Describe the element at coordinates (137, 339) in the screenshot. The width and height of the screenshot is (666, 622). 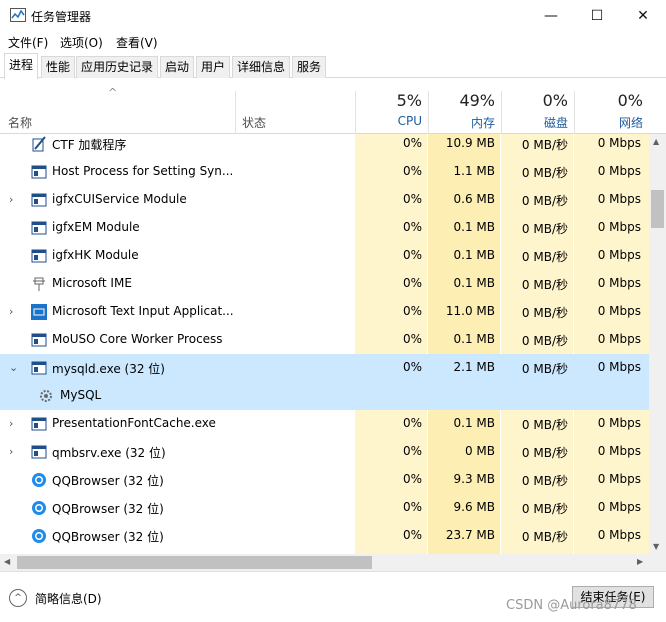
I see `process-name: MoUSO Core Worker Process` at that location.